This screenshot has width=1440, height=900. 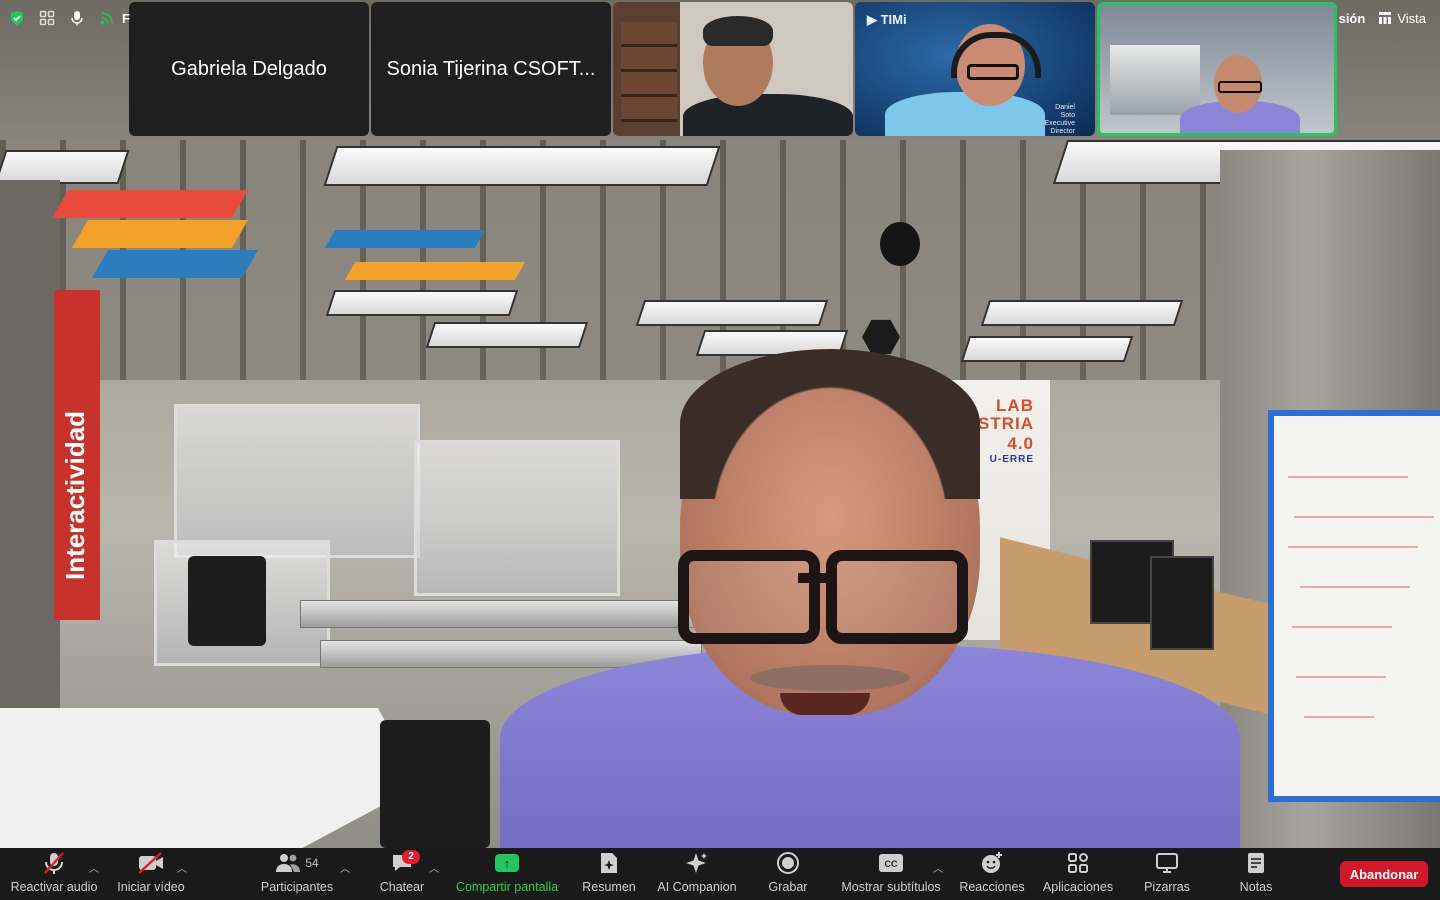 I want to click on chat-icon: 2, so click(x=405, y=863).